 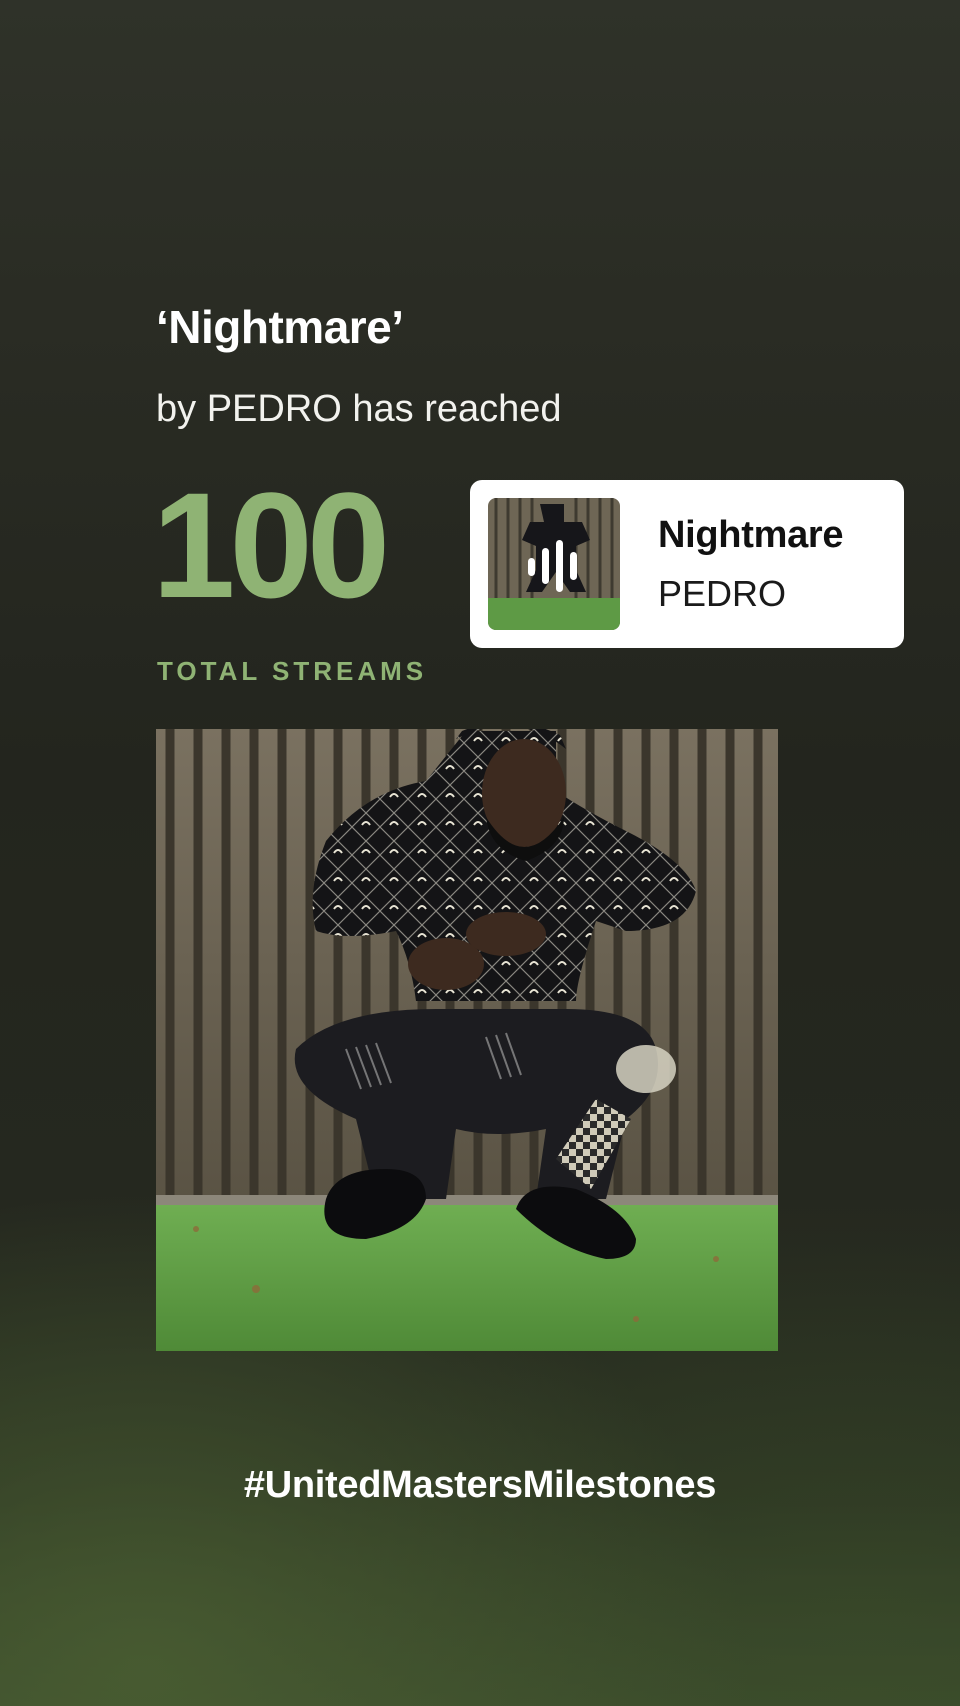 I want to click on stream-count-label: TOTAL STREAMS, so click(x=292, y=671).